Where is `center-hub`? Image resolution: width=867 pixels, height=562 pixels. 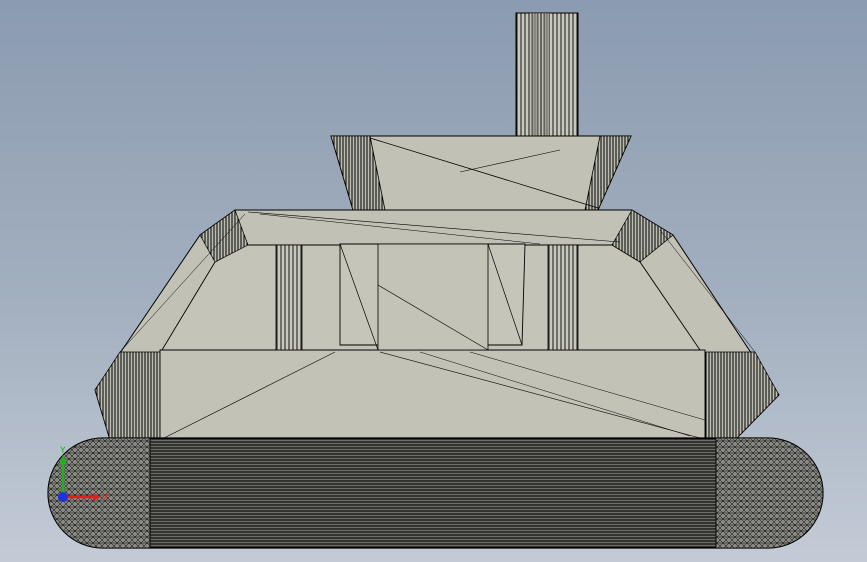
center-hub is located at coordinates (432, 297).